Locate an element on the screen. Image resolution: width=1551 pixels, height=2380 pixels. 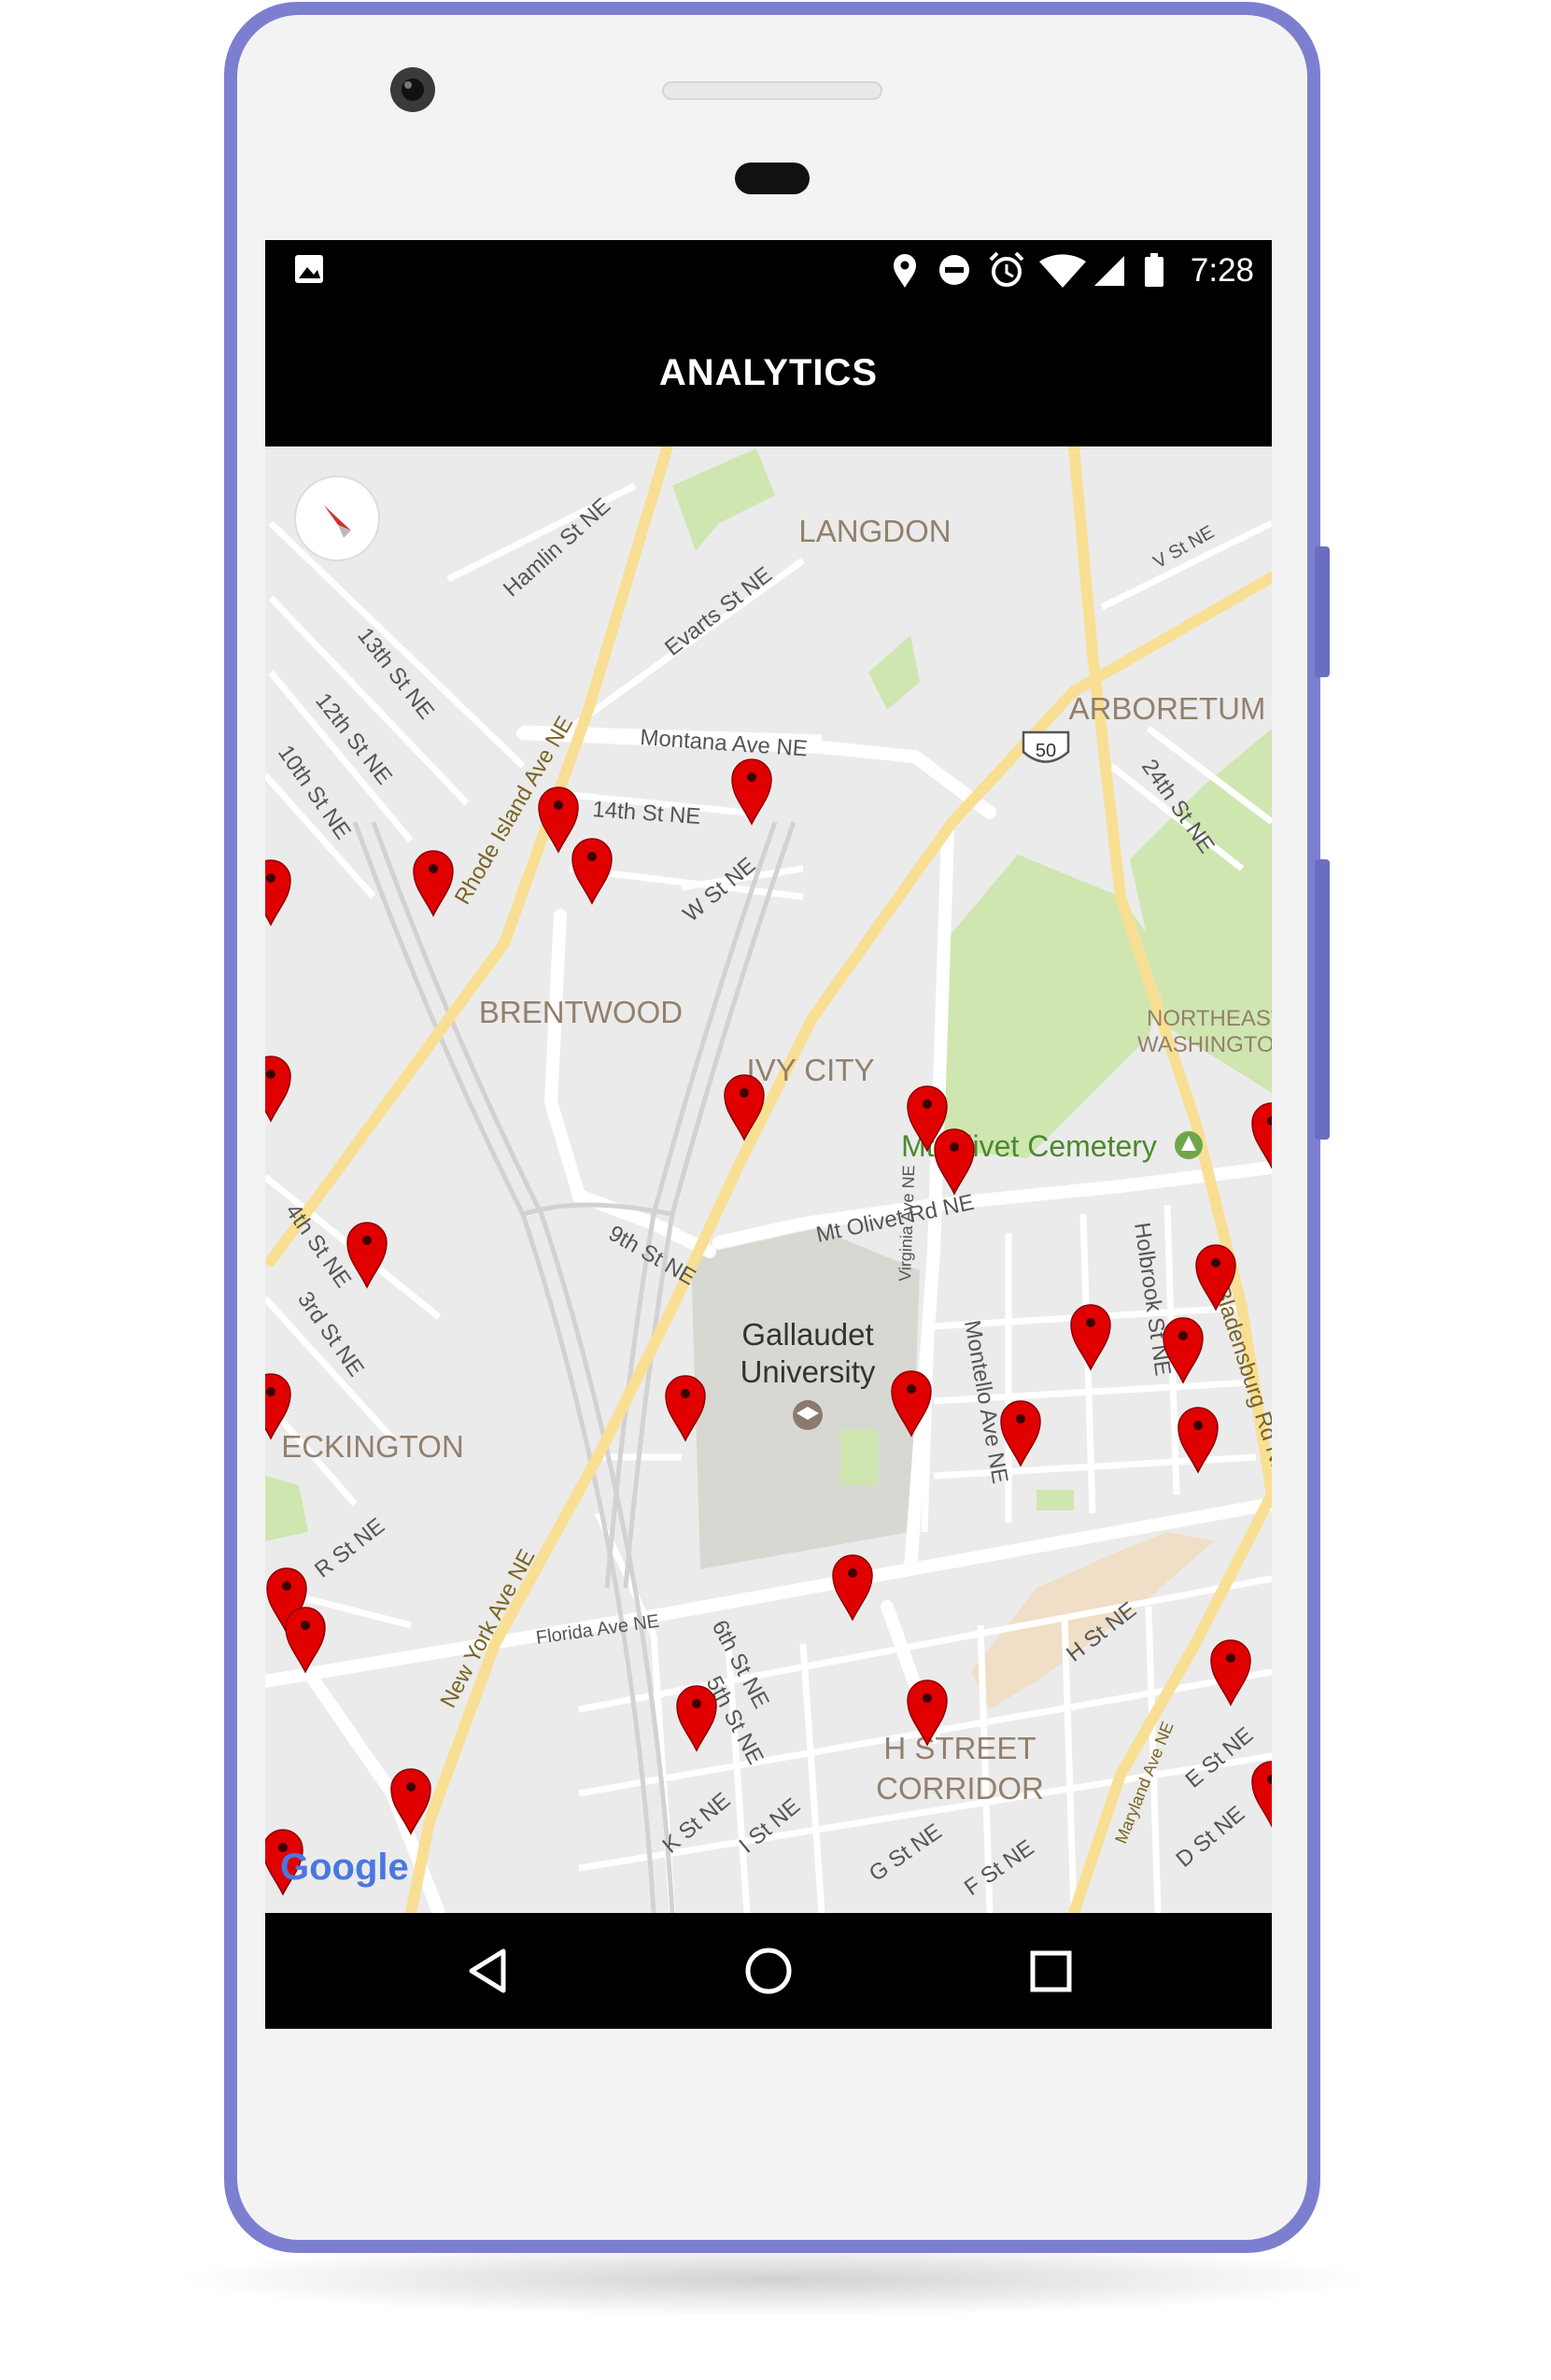
compass-button is located at coordinates (337, 518).